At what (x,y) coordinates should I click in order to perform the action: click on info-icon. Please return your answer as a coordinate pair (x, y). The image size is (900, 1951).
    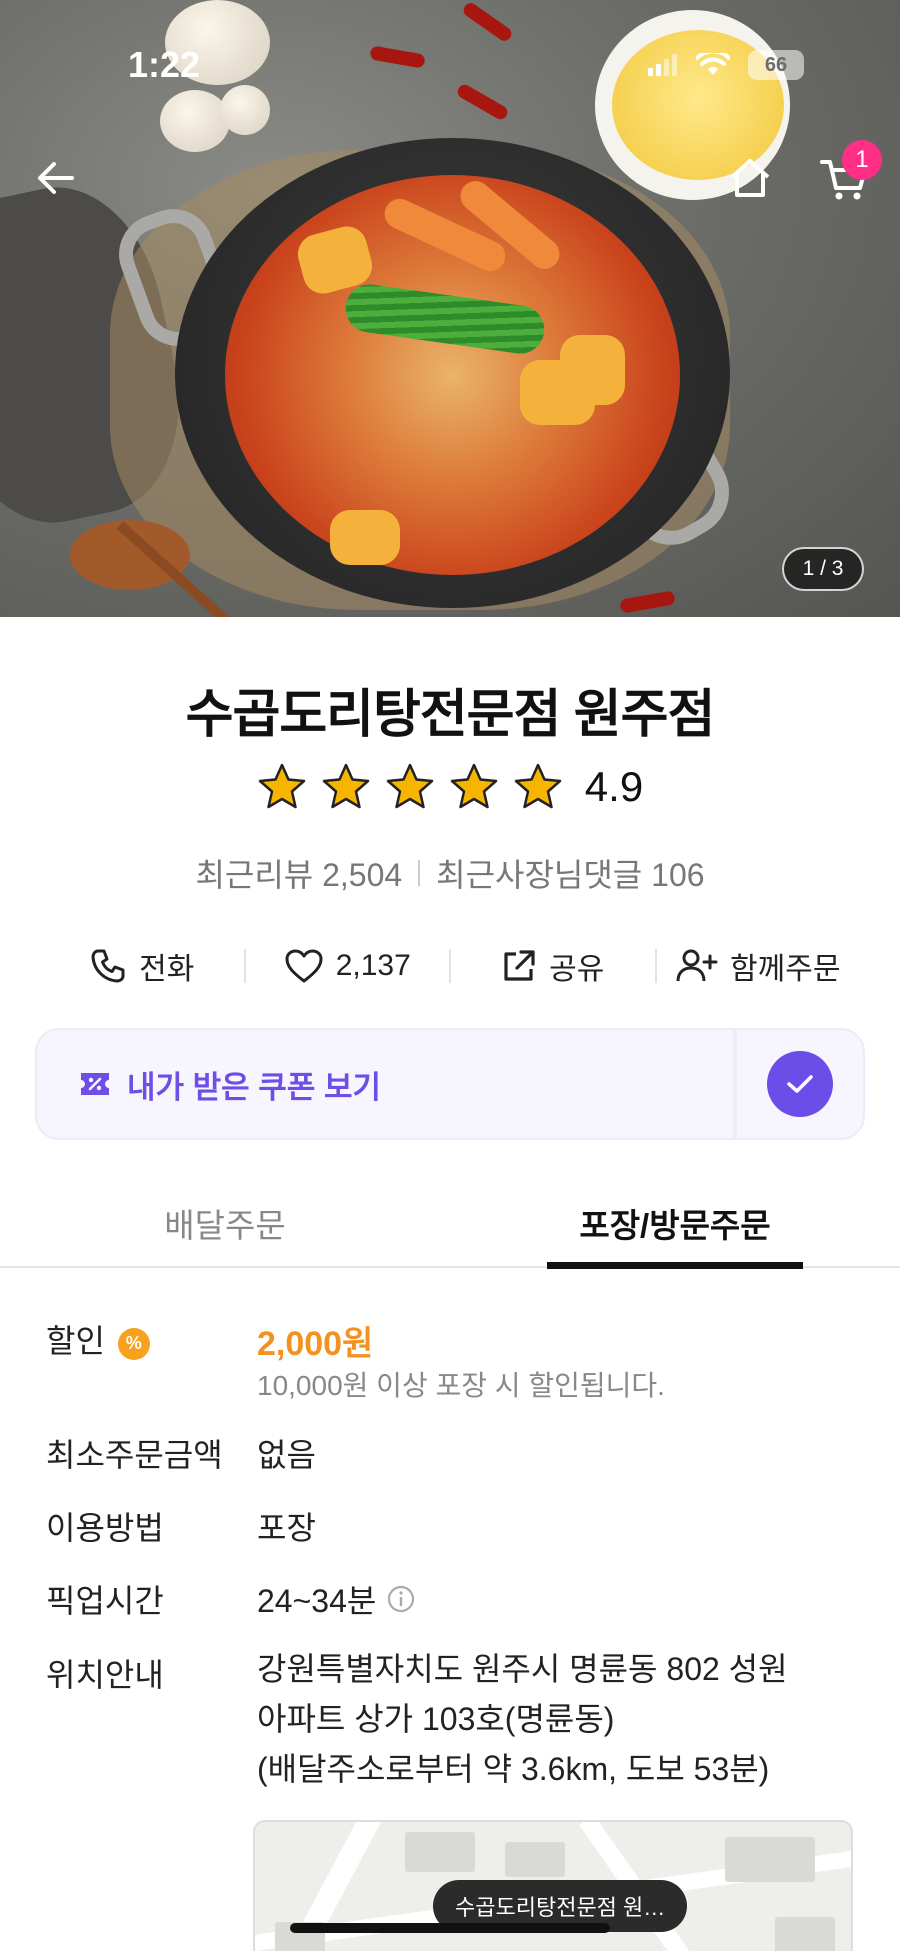
    Looking at the image, I should click on (401, 1599).